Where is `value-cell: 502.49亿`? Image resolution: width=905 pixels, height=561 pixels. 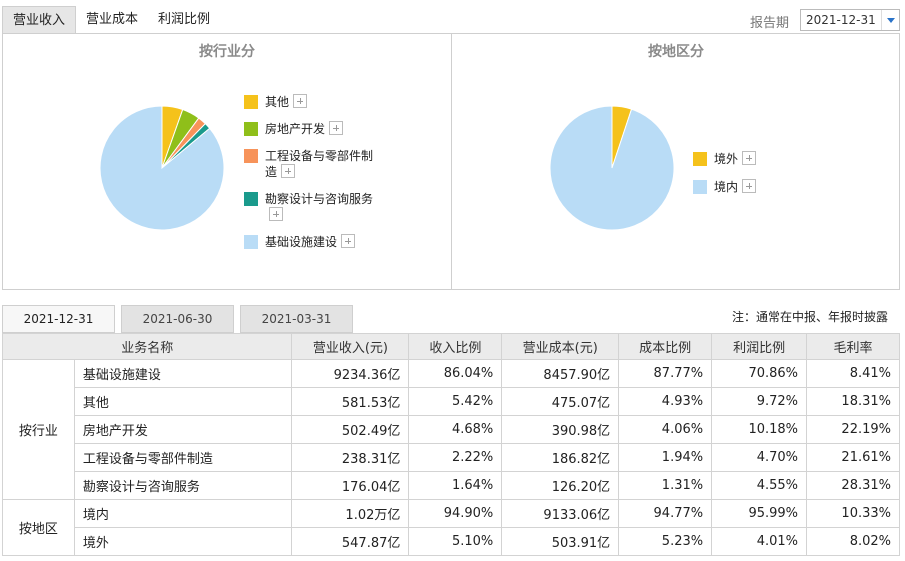 value-cell: 502.49亿 is located at coordinates (350, 429).